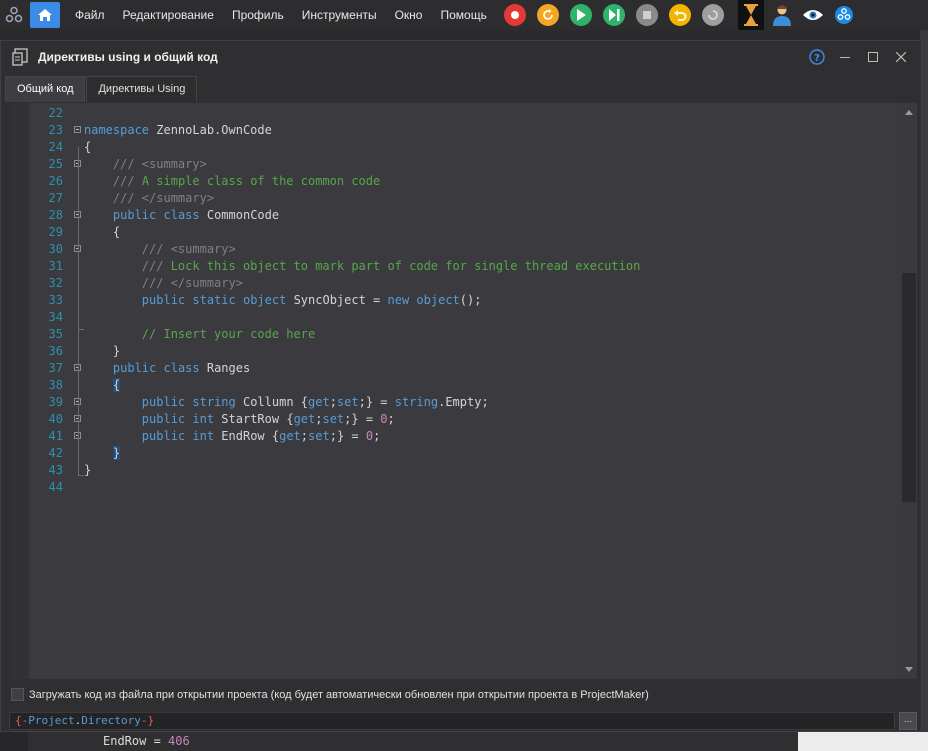 The height and width of the screenshot is (751, 928). I want to click on code-line: 25 /// <summary>, so click(464, 164).